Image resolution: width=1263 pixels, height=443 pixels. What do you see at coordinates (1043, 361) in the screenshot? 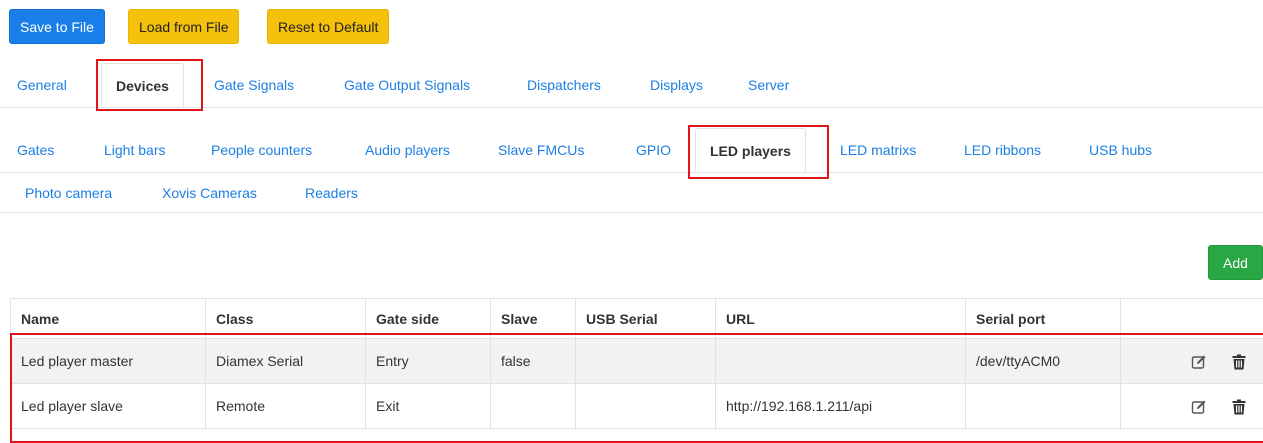
I see `cell-serial-port: /dev/ttyACM0` at bounding box center [1043, 361].